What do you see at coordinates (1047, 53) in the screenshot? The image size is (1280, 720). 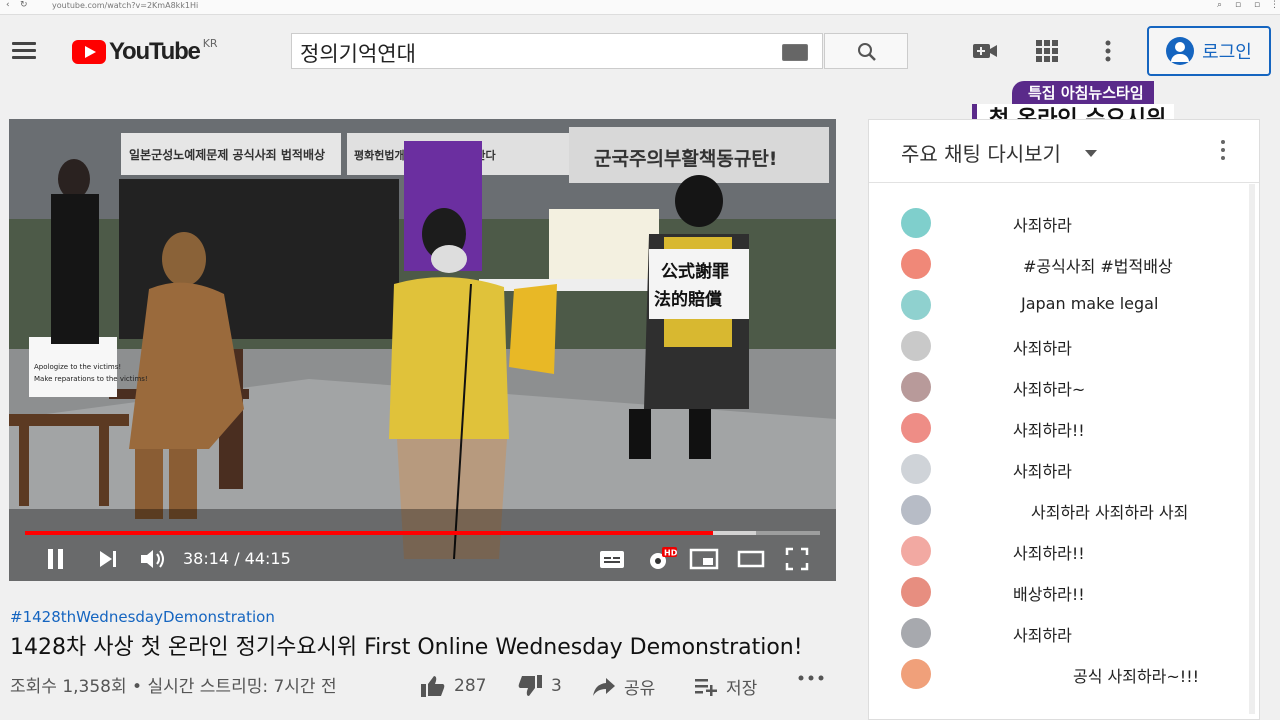 I see `apps-grid-icon` at bounding box center [1047, 53].